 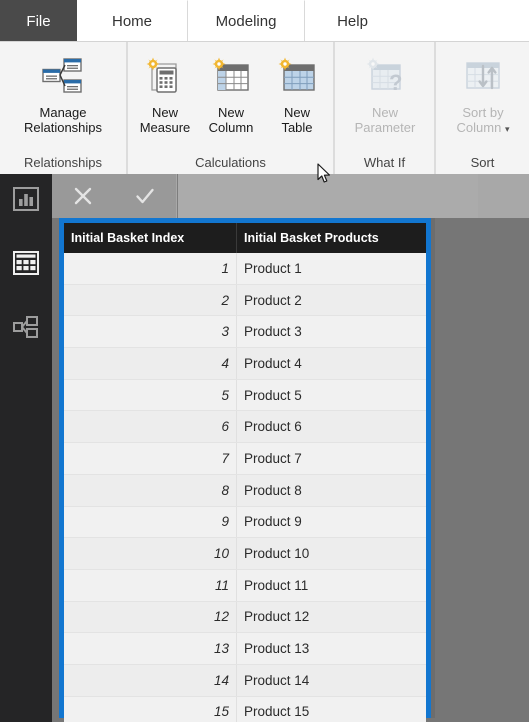 What do you see at coordinates (433, 468) in the screenshot?
I see `table-edge-shadow` at bounding box center [433, 468].